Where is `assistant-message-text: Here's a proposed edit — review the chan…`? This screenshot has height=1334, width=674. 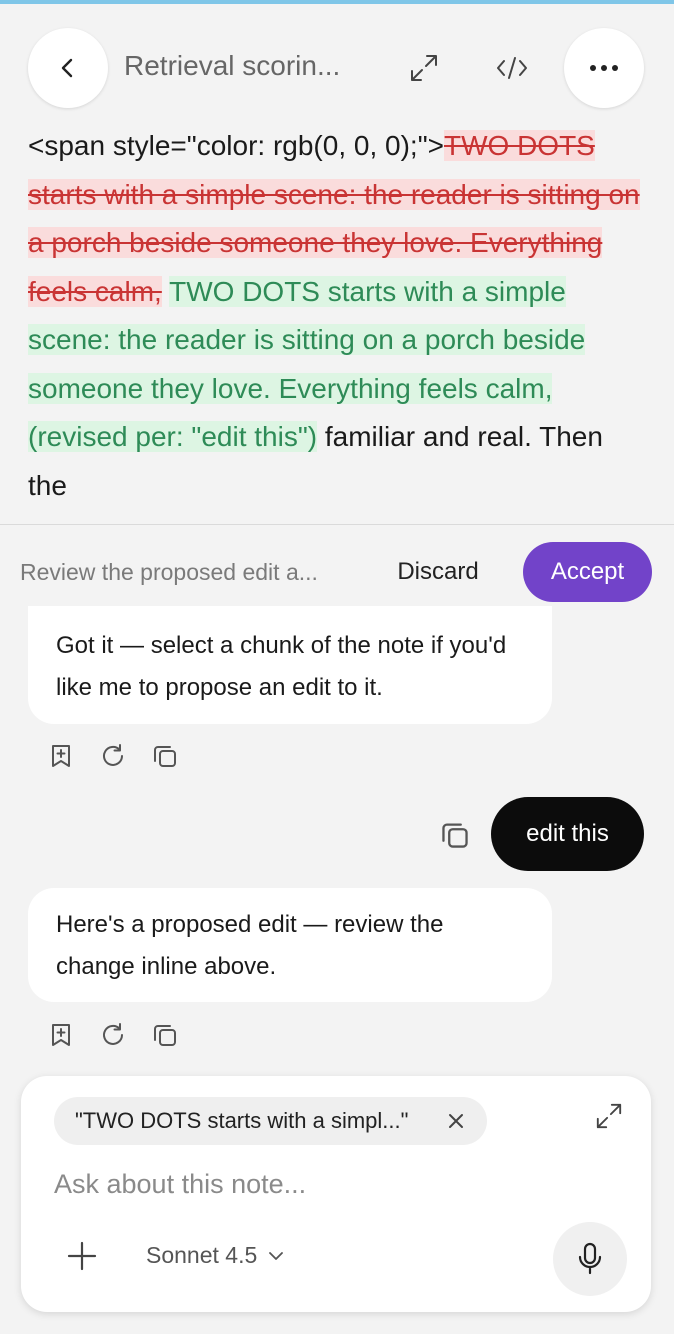
assistant-message-text: Here's a proposed edit — review the chan… is located at coordinates (250, 945).